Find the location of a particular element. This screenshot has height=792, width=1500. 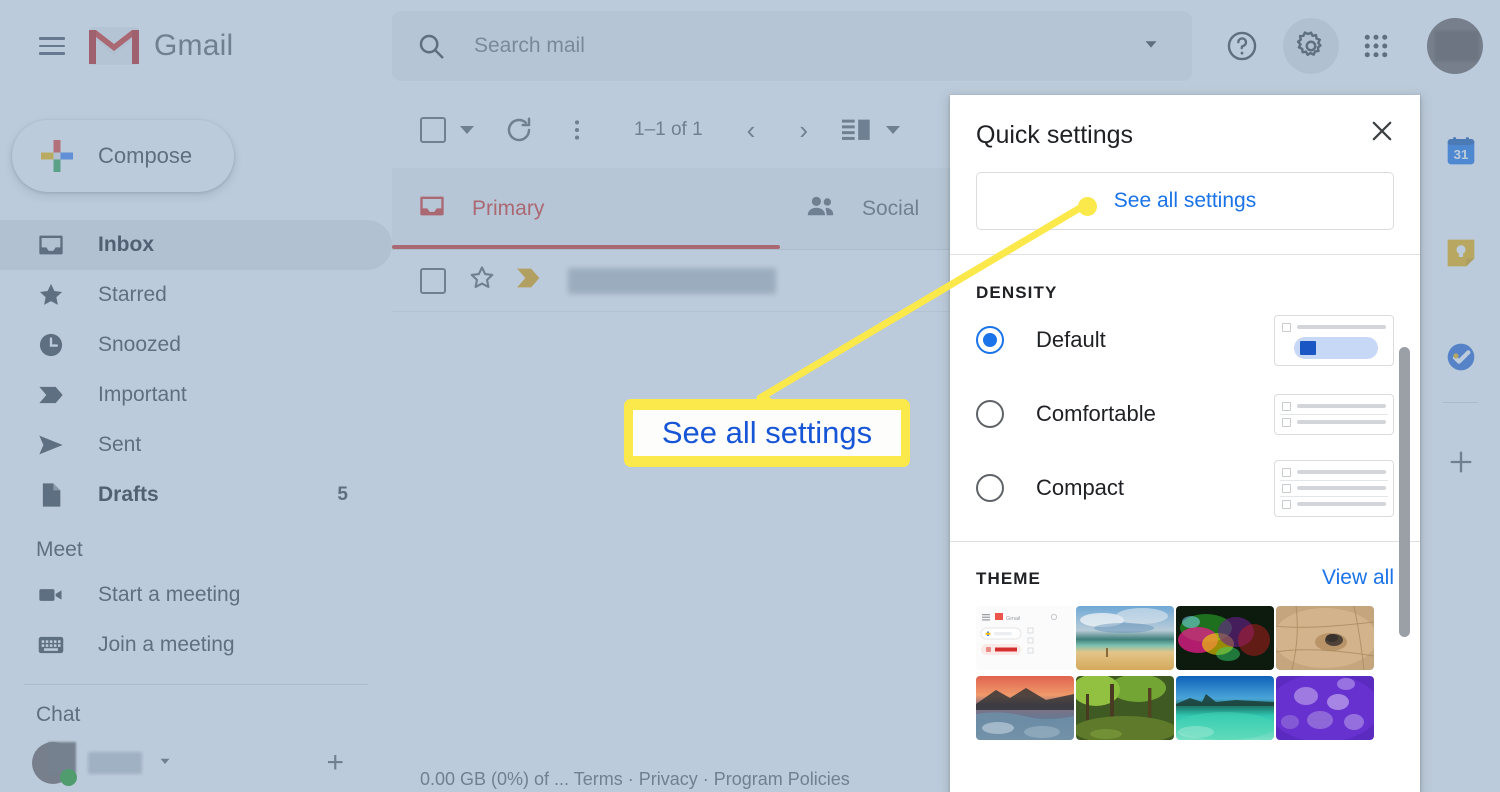

density-option-comfortable: Comfortable is located at coordinates (1185, 414).